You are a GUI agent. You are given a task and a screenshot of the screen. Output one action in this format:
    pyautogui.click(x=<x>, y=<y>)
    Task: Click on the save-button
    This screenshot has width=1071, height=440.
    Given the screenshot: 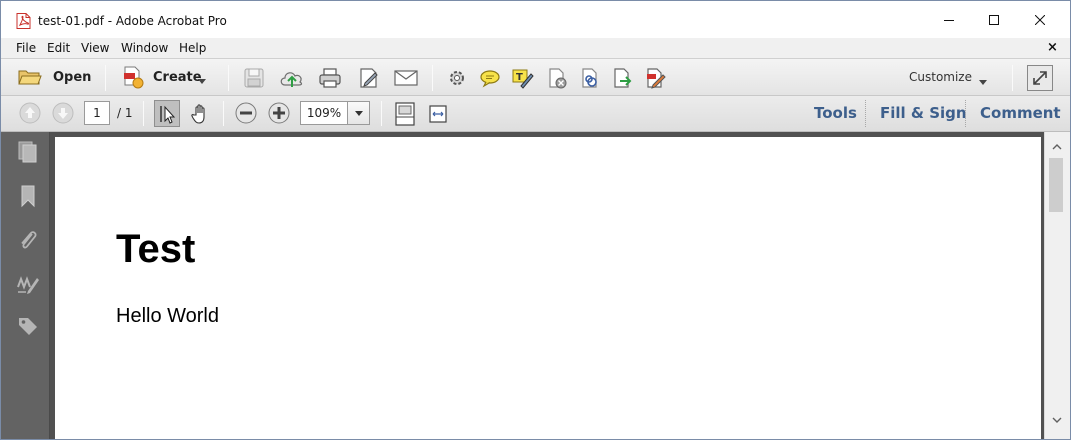 What is the action you would take?
    pyautogui.click(x=254, y=78)
    